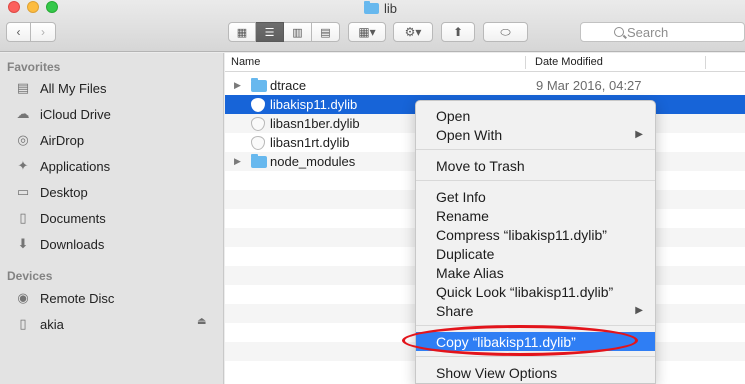 The height and width of the screenshot is (384, 745). Describe the element at coordinates (469, 134) in the screenshot. I see `menu-item-label: Open With` at that location.